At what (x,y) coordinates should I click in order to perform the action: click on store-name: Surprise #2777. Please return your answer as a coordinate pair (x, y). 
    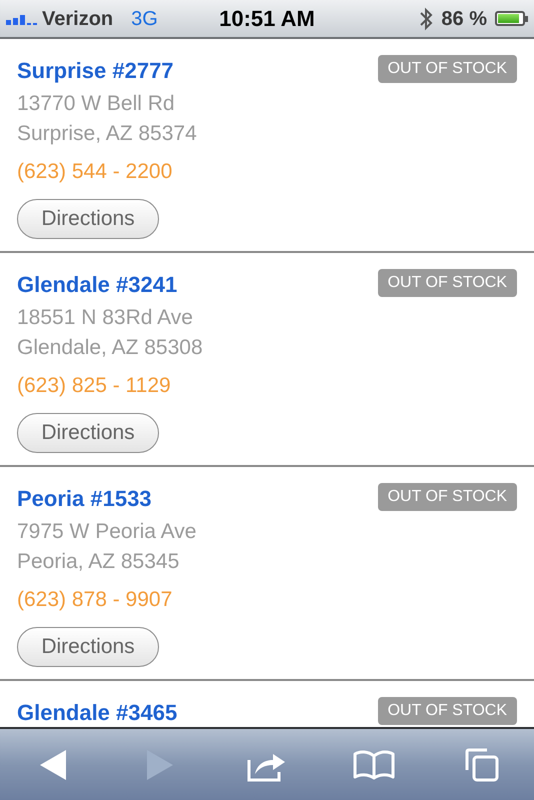
    Looking at the image, I should click on (95, 71).